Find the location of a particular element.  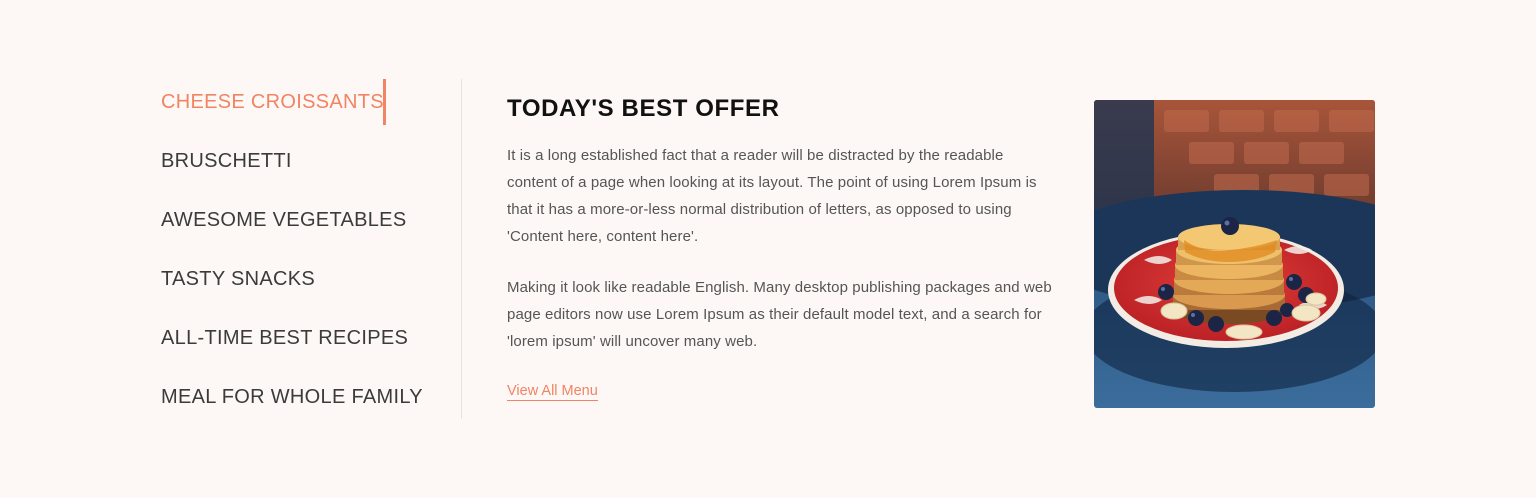

tab-meal-for-whole-family: MEAL FOR WHOLE FAMILY is located at coordinates (292, 397).